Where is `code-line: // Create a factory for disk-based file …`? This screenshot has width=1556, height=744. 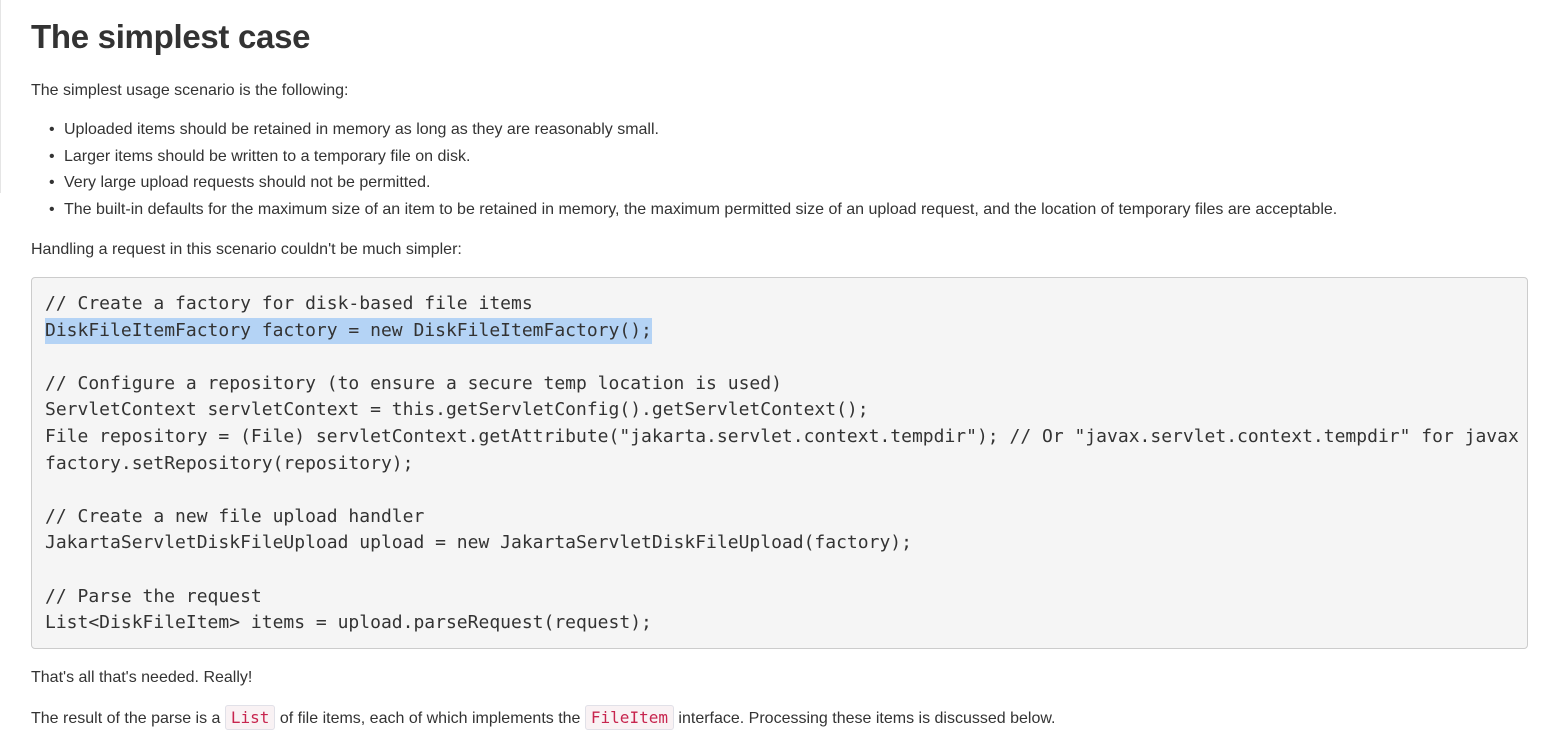
code-line: // Create a factory for disk-based file … is located at coordinates (289, 303).